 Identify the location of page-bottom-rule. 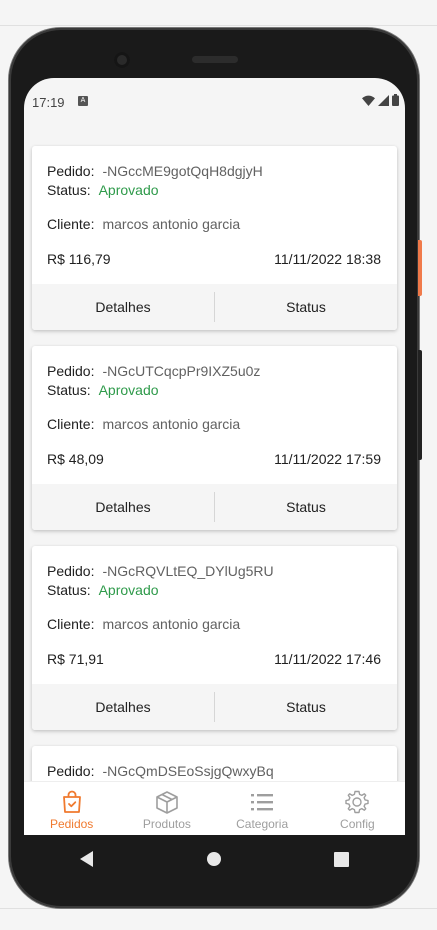
(218, 908).